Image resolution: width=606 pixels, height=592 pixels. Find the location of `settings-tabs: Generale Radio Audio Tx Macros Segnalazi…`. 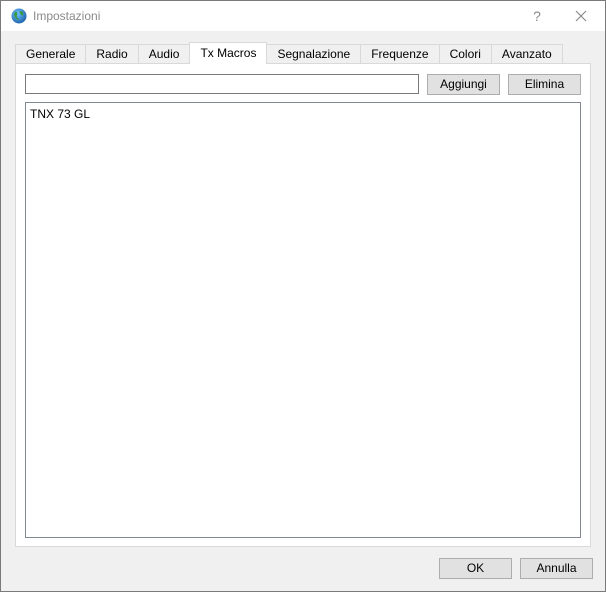

settings-tabs: Generale Radio Audio Tx Macros Segnalazi… is located at coordinates (289, 53).